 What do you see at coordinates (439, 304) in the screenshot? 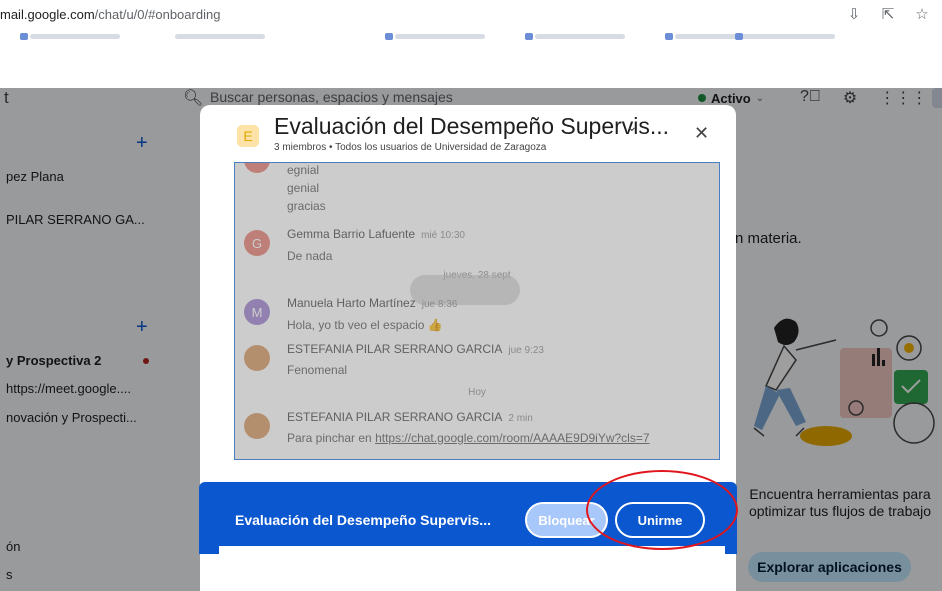
I see `message-time: jue 8:36` at bounding box center [439, 304].